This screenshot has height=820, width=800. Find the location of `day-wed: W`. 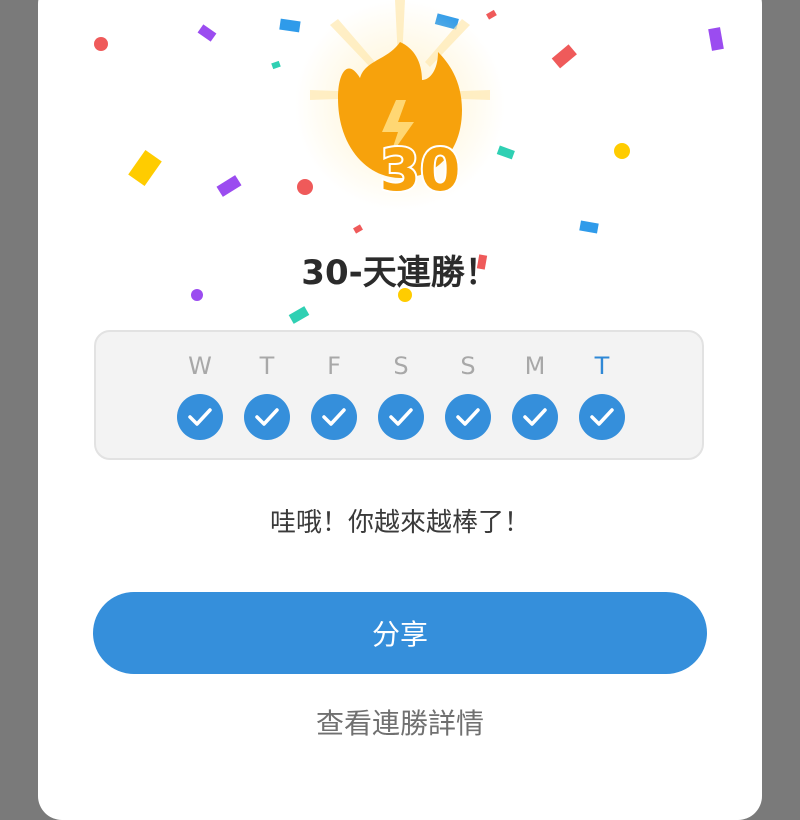

day-wed: W is located at coordinates (200, 395).